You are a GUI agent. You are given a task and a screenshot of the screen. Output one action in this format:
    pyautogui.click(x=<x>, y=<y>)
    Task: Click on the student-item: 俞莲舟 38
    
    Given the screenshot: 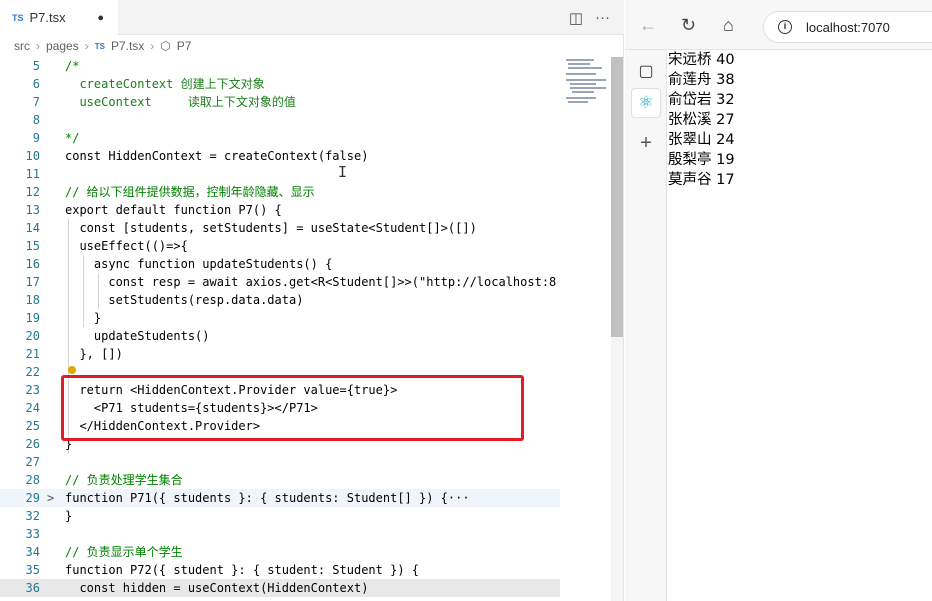 What is the action you would take?
    pyautogui.click(x=701, y=80)
    